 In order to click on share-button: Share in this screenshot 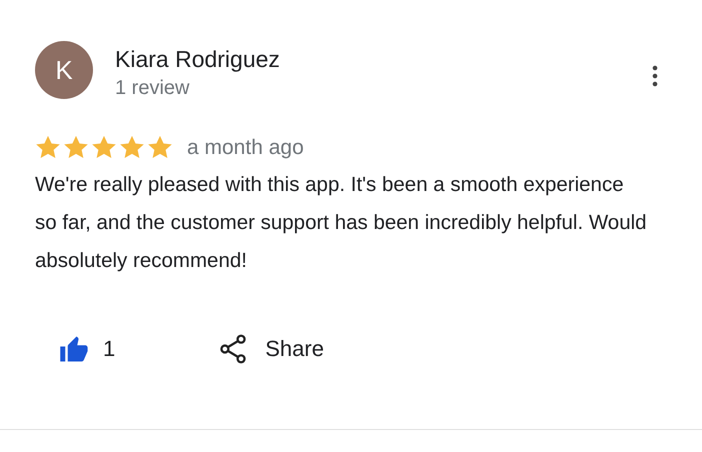, I will do `click(271, 349)`.